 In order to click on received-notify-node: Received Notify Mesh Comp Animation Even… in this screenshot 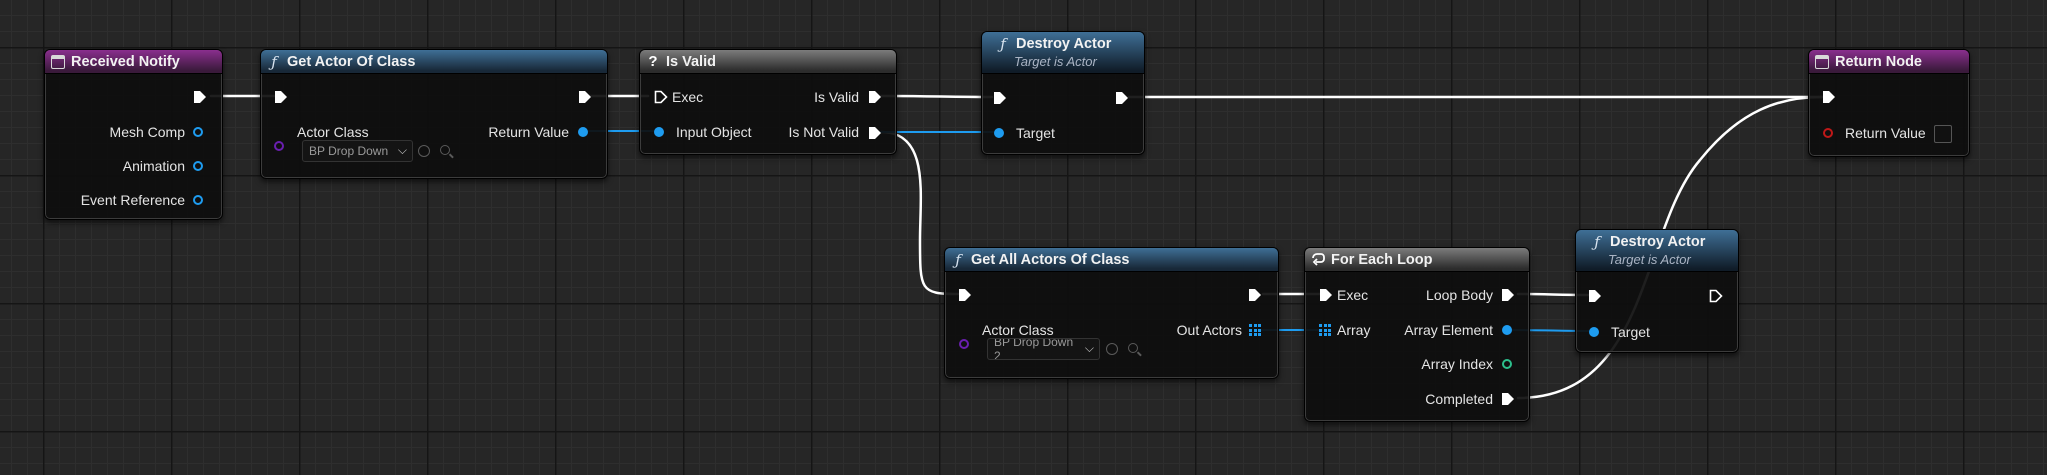, I will do `click(133, 134)`.